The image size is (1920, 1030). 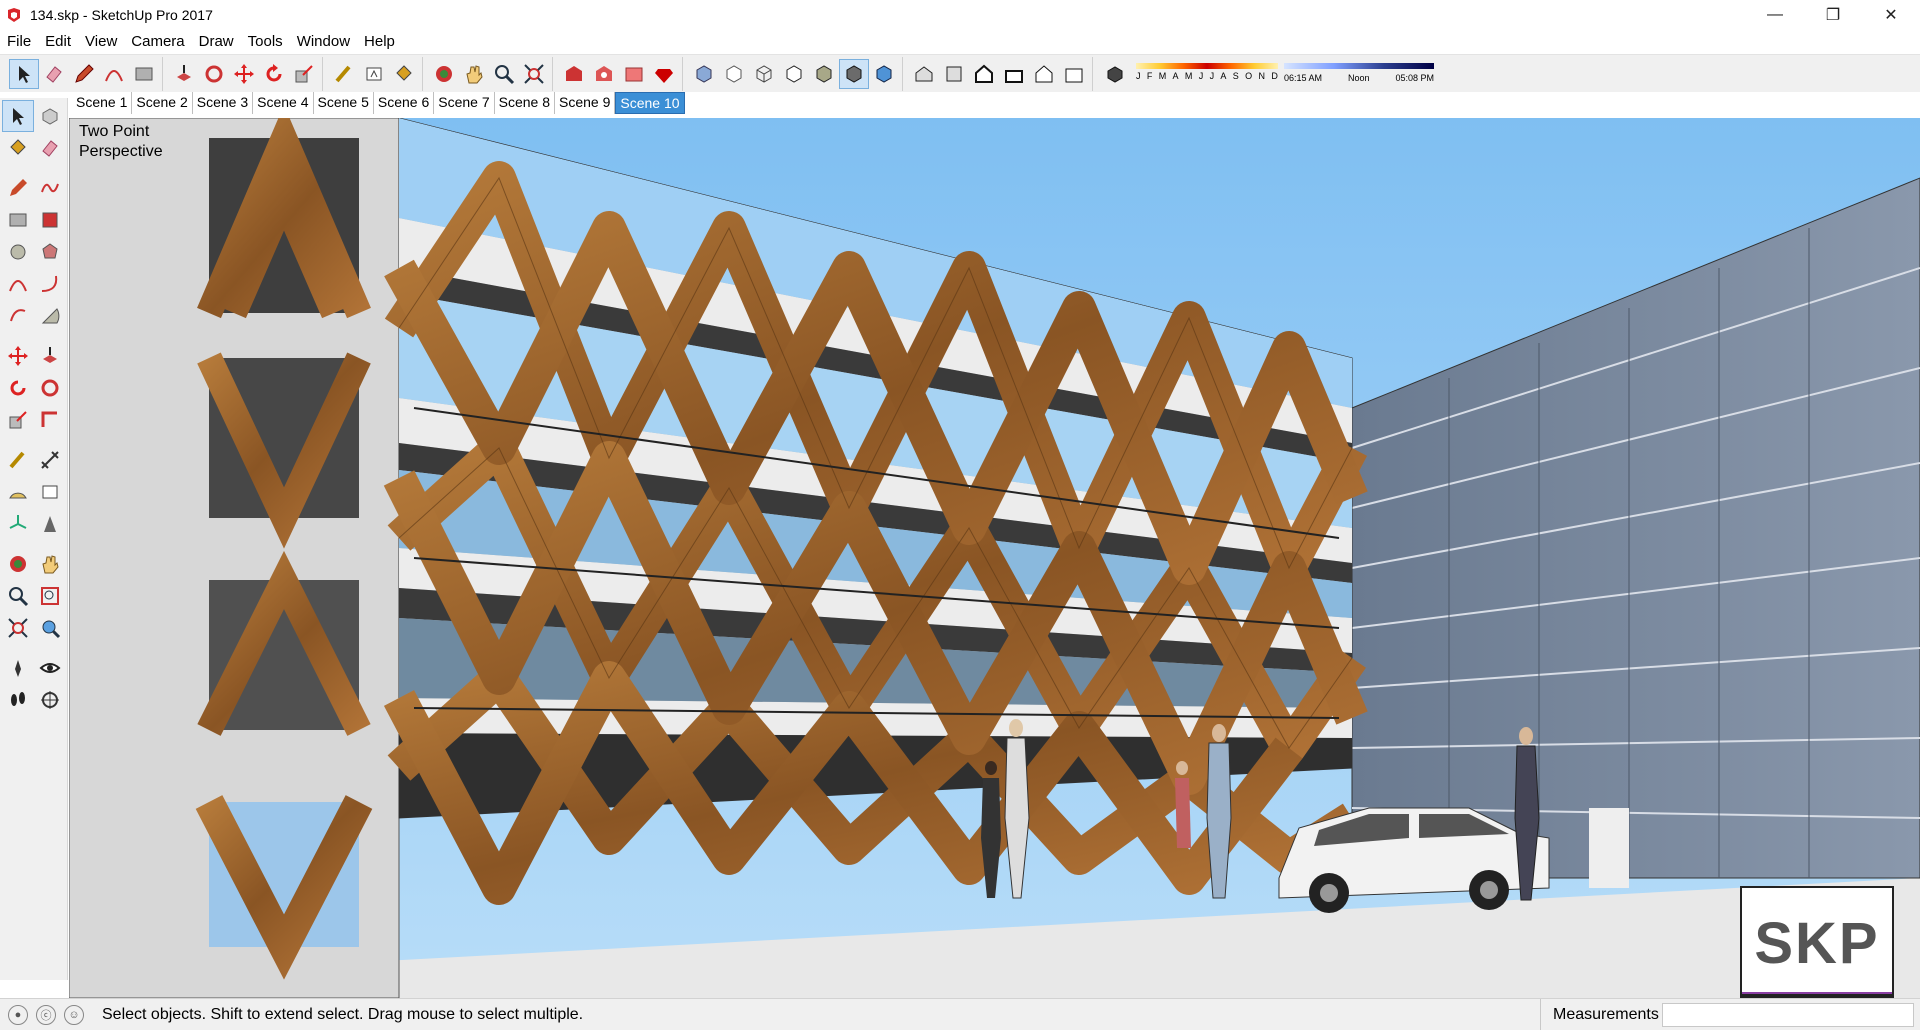 What do you see at coordinates (1833, 15) in the screenshot?
I see `maximize-button: ❐` at bounding box center [1833, 15].